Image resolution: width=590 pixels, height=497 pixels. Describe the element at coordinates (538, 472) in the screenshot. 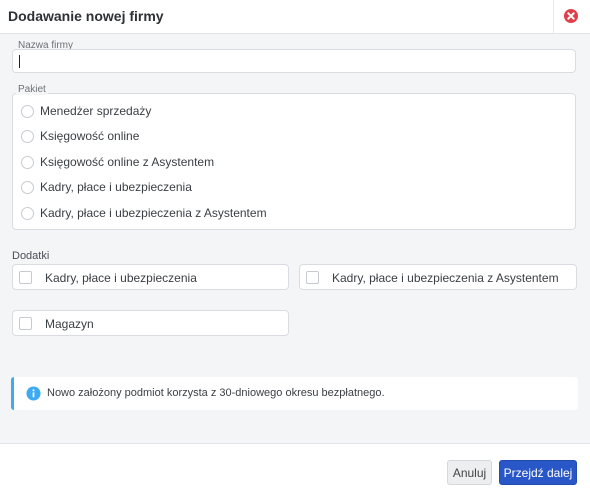

I see `next-button: Przejdź dalej` at that location.